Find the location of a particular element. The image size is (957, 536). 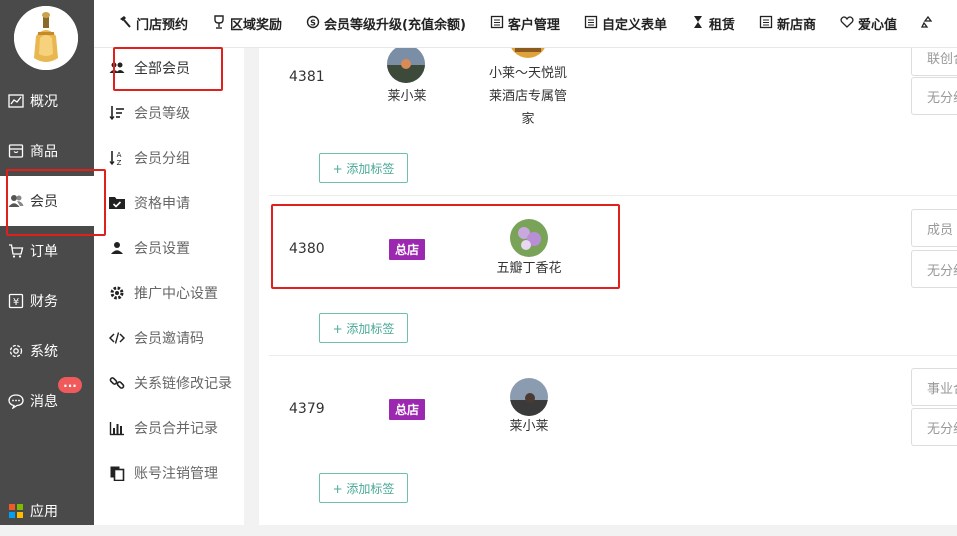

top-nav-new-store: 新店商 is located at coordinates (787, 23).